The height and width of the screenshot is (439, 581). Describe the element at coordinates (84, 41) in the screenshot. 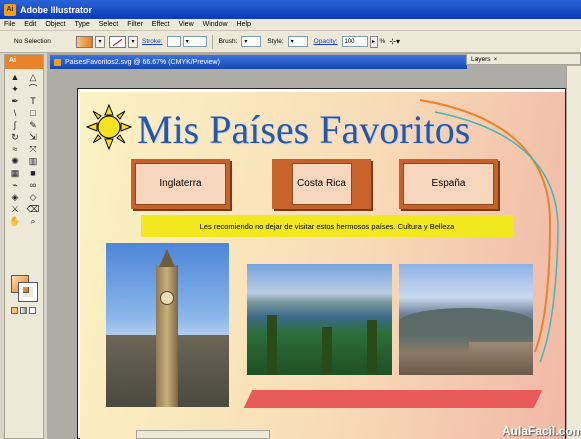

I see `fill-swatch` at that location.